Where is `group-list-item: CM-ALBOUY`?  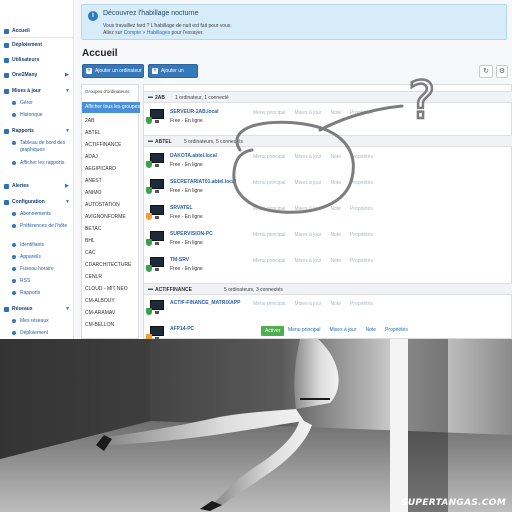 group-list-item: CM-ALBOUY is located at coordinates (100, 301).